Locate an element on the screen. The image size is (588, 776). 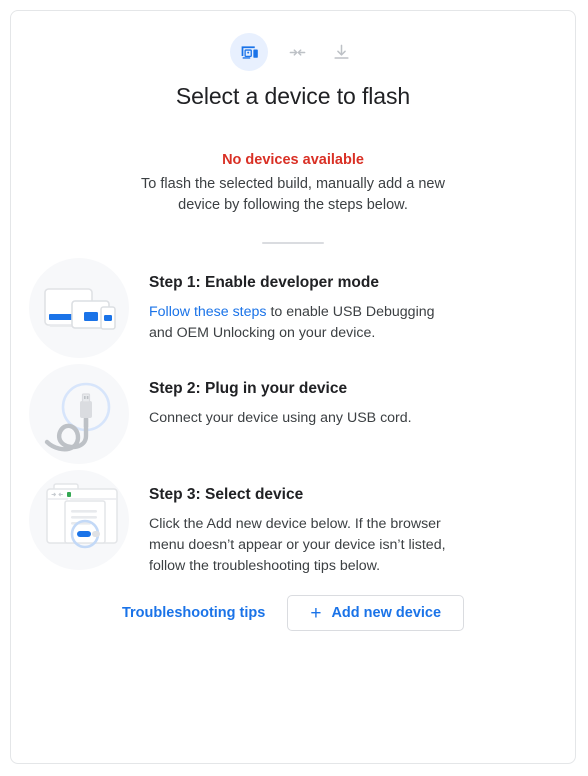
browser-dialog-illustration is located at coordinates (79, 520).